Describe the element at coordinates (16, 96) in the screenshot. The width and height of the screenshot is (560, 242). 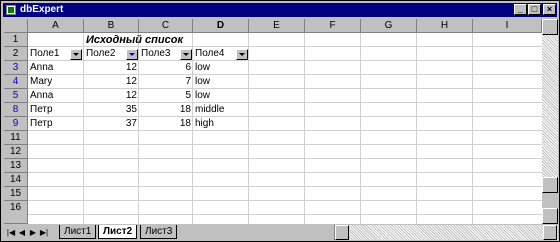
I see `row-header: 5` at that location.